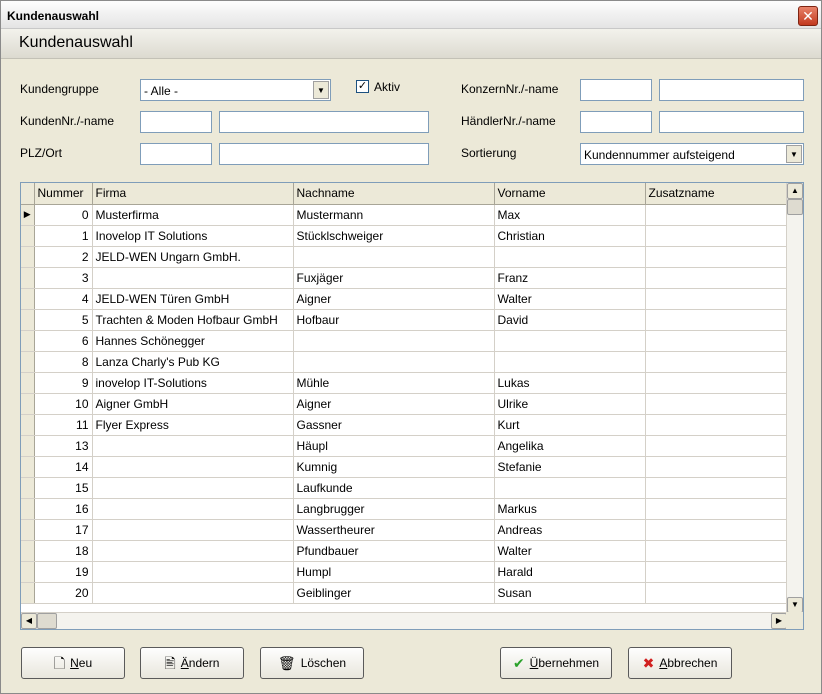 Image resolution: width=822 pixels, height=694 pixels. I want to click on cell-nachname: Geiblinger, so click(394, 593).